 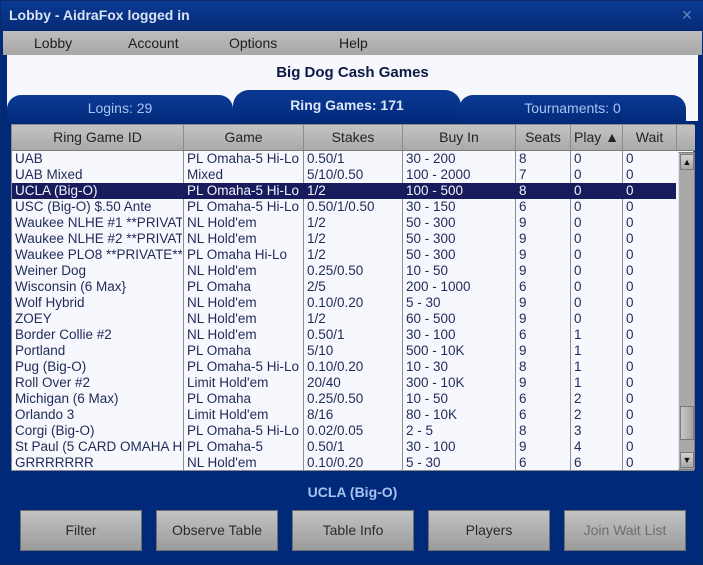 I want to click on cell-buy-in: 30 - 200, so click(x=431, y=158).